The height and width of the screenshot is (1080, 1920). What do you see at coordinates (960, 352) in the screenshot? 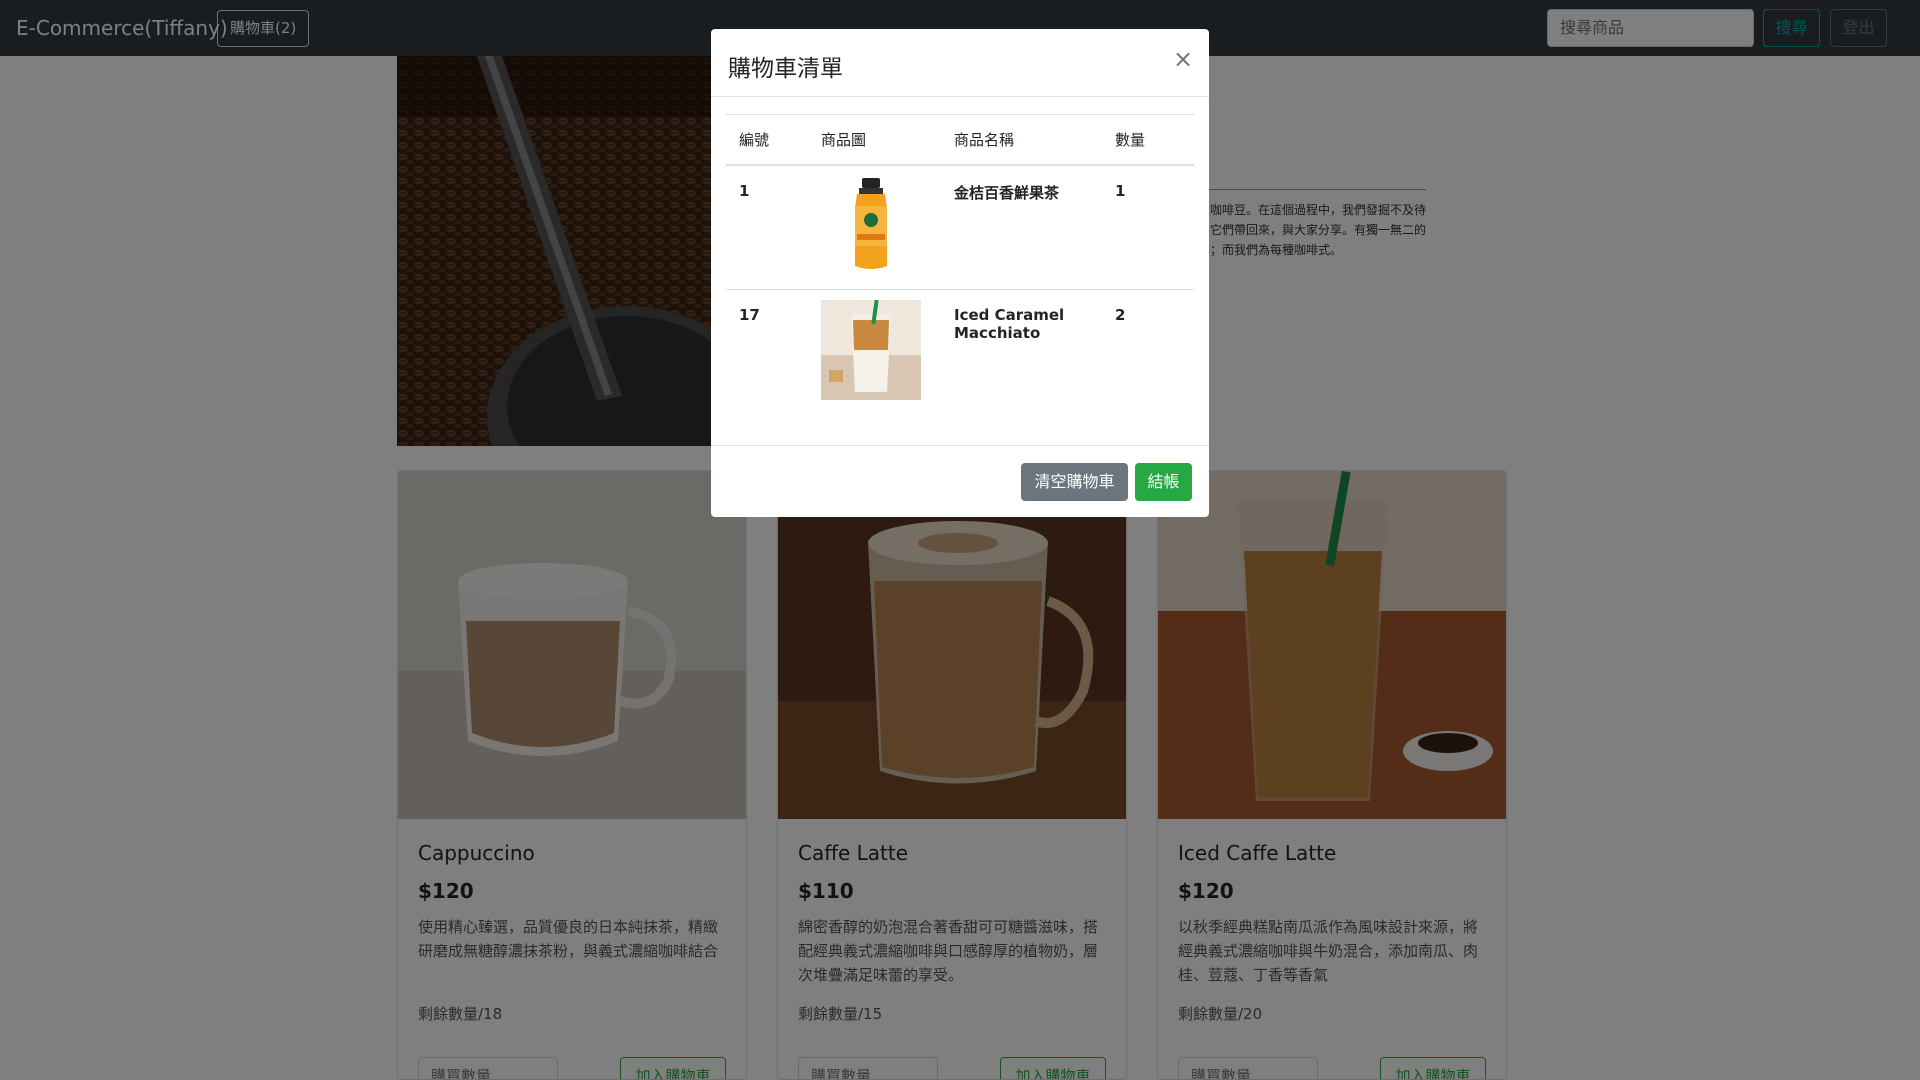
I see `table-row: 17 Iced Caramel Macchiato 2` at bounding box center [960, 352].